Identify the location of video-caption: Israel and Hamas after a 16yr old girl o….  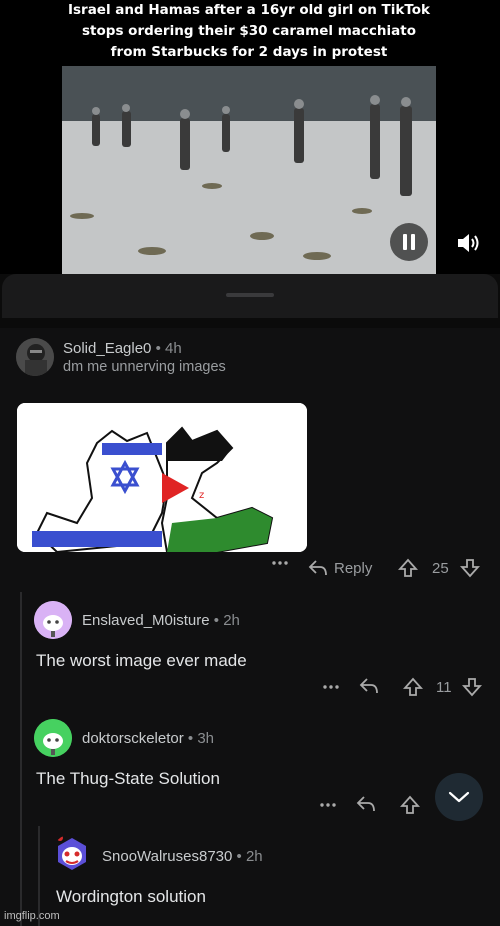
(249, 33).